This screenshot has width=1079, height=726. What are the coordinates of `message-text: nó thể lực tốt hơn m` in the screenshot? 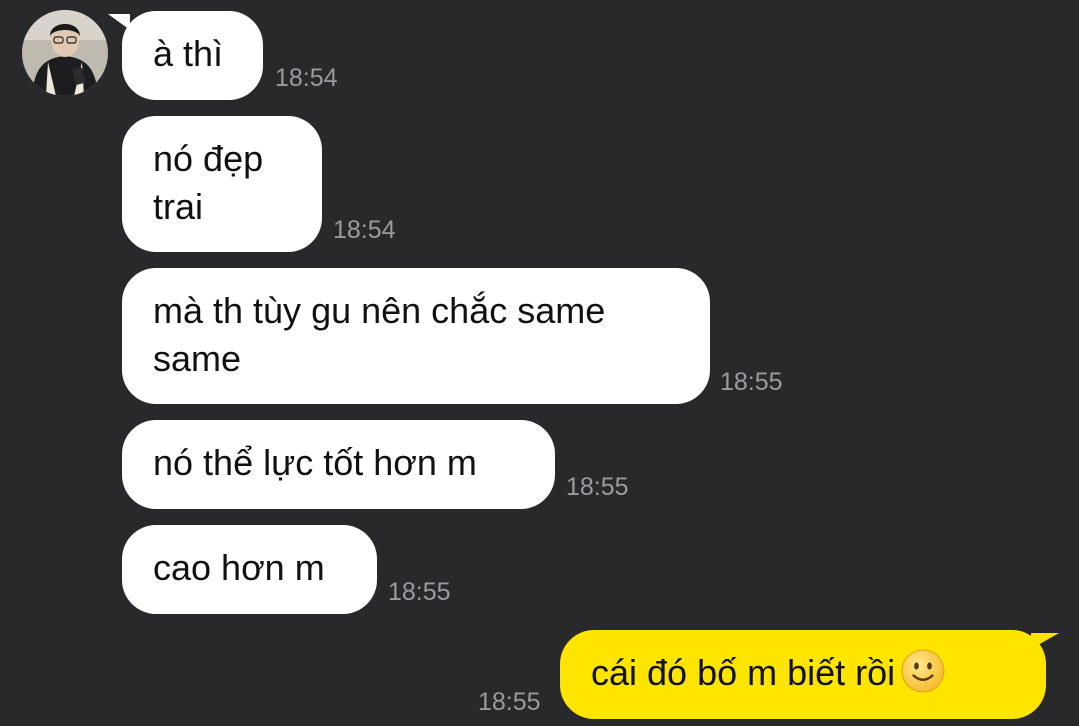 It's located at (315, 462).